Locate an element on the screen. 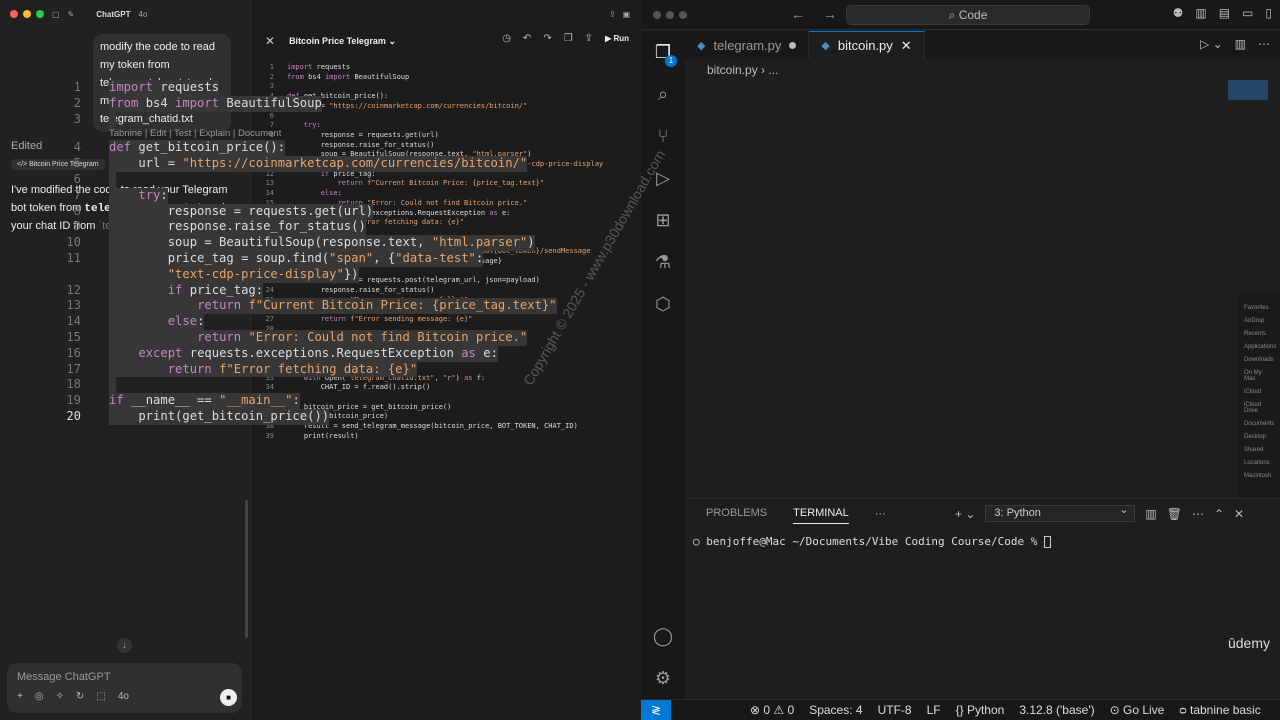 This screenshot has width=1280, height=720. editor-actions: ▷ ⌄ ▥ ⋯ is located at coordinates (1235, 44).